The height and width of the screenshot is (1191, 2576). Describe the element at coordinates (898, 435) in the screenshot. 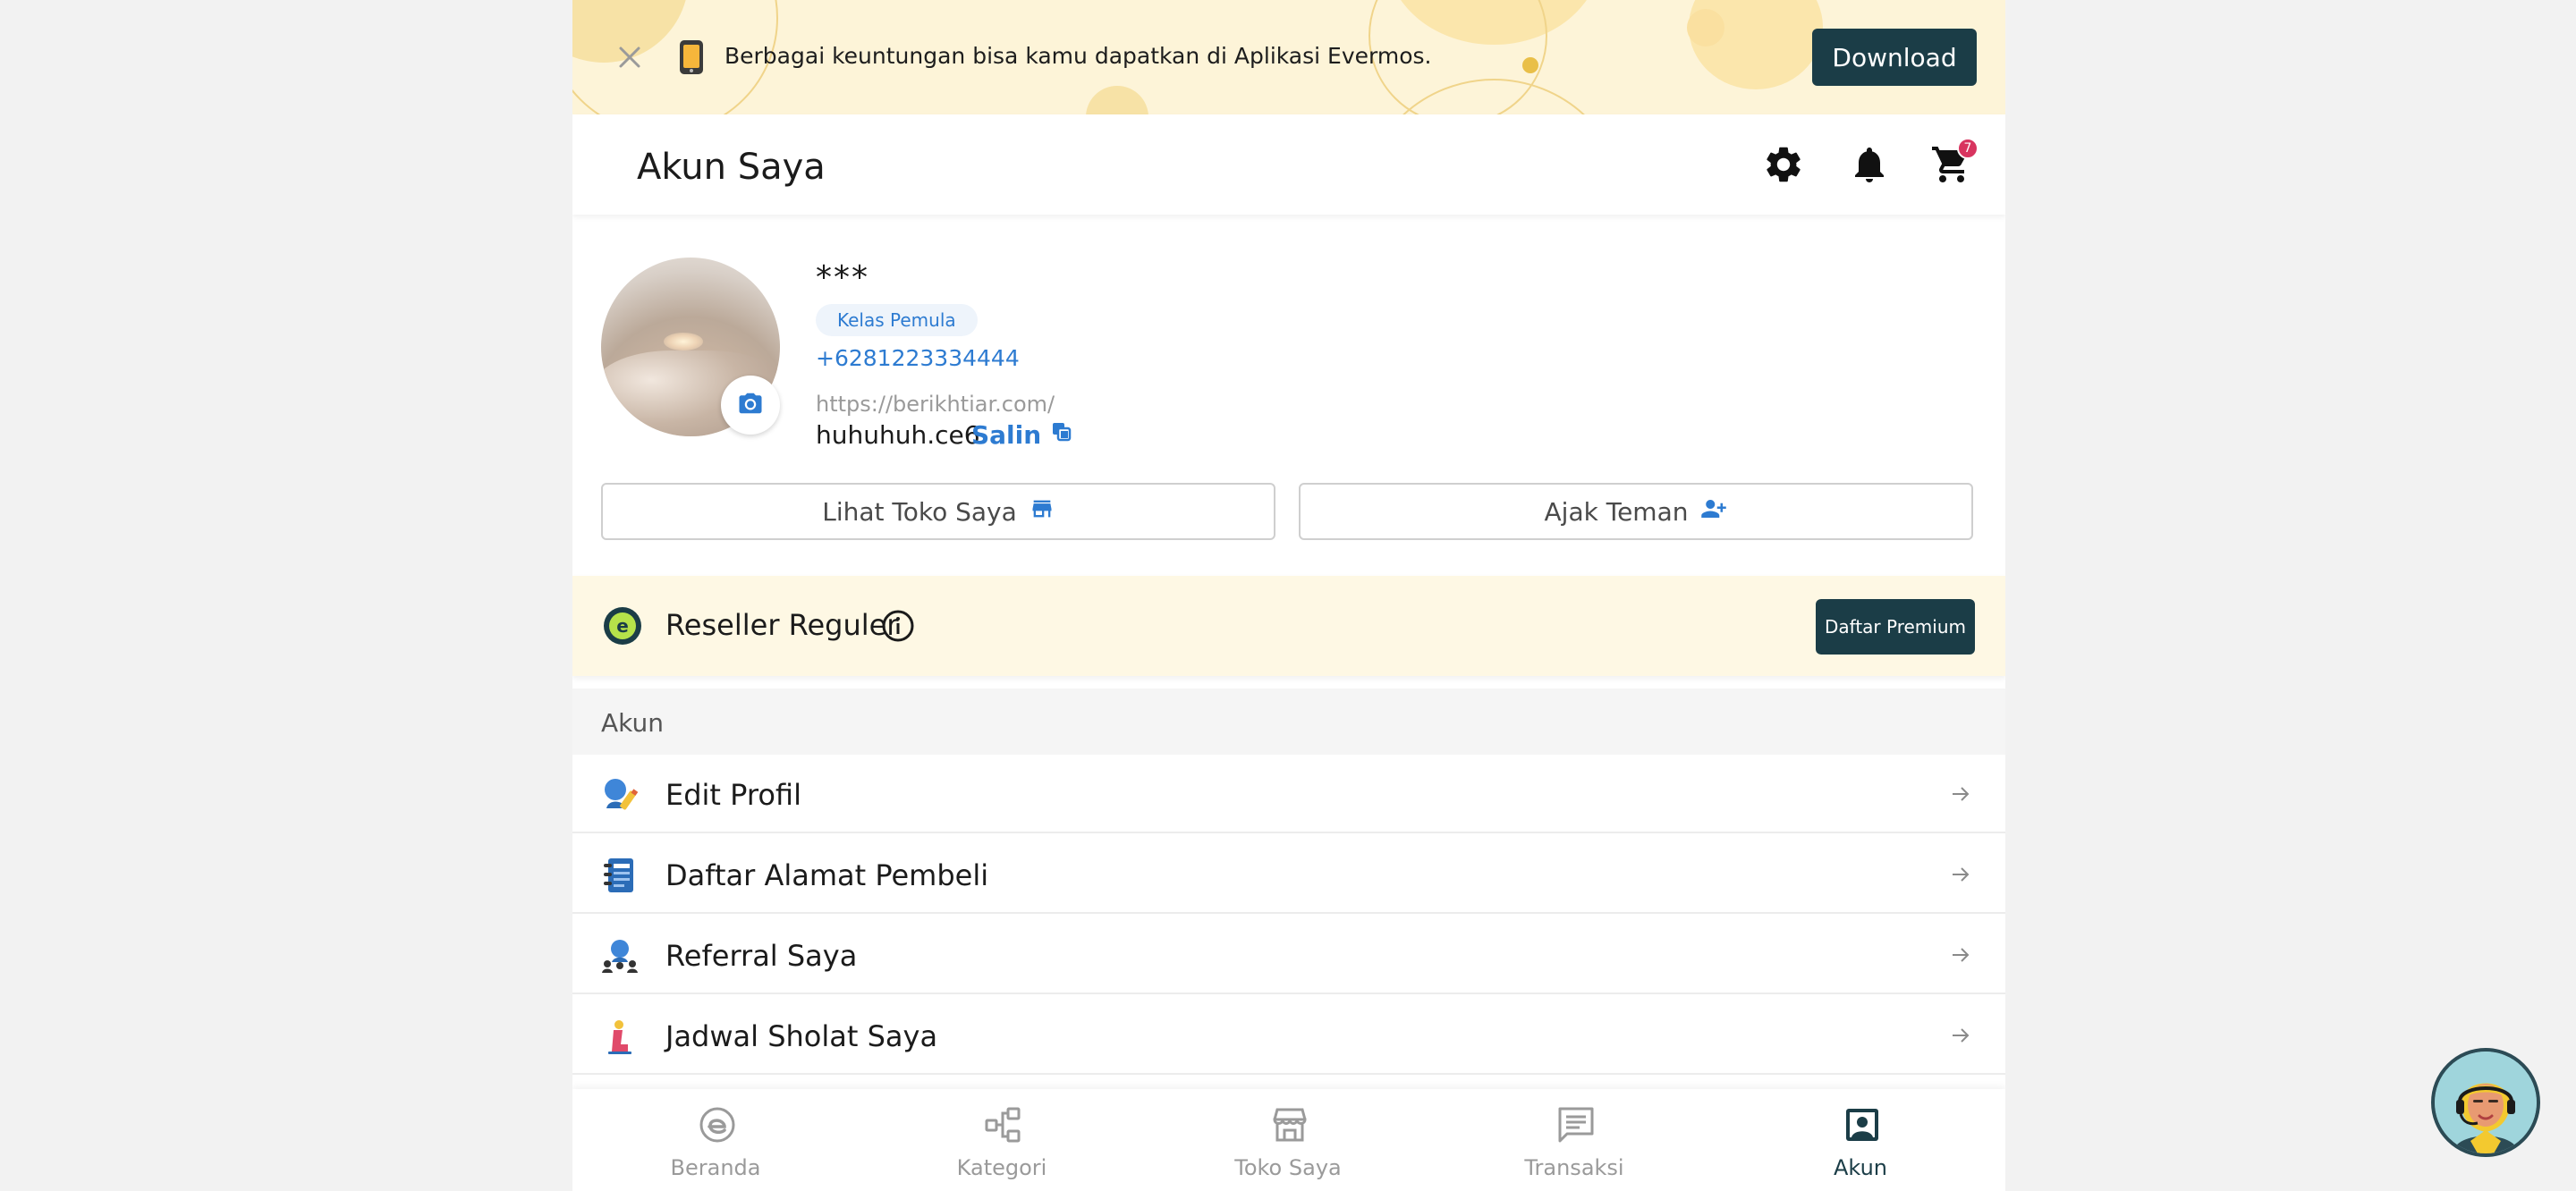

I see `shop-slug: huhuhuh.ce6` at that location.